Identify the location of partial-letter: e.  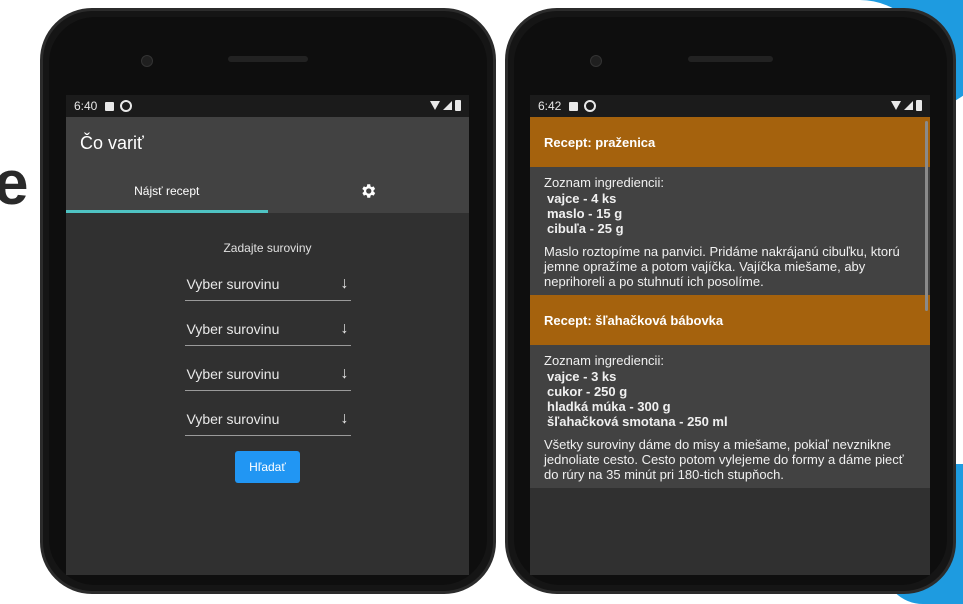
(14, 183).